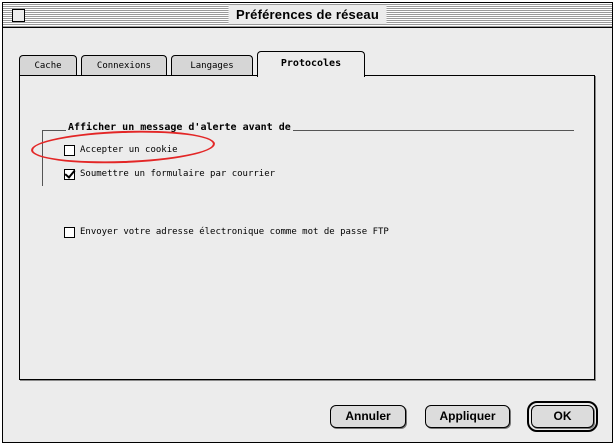 This screenshot has width=615, height=445. Describe the element at coordinates (48, 65) in the screenshot. I see `tab-cache: Cache` at that location.